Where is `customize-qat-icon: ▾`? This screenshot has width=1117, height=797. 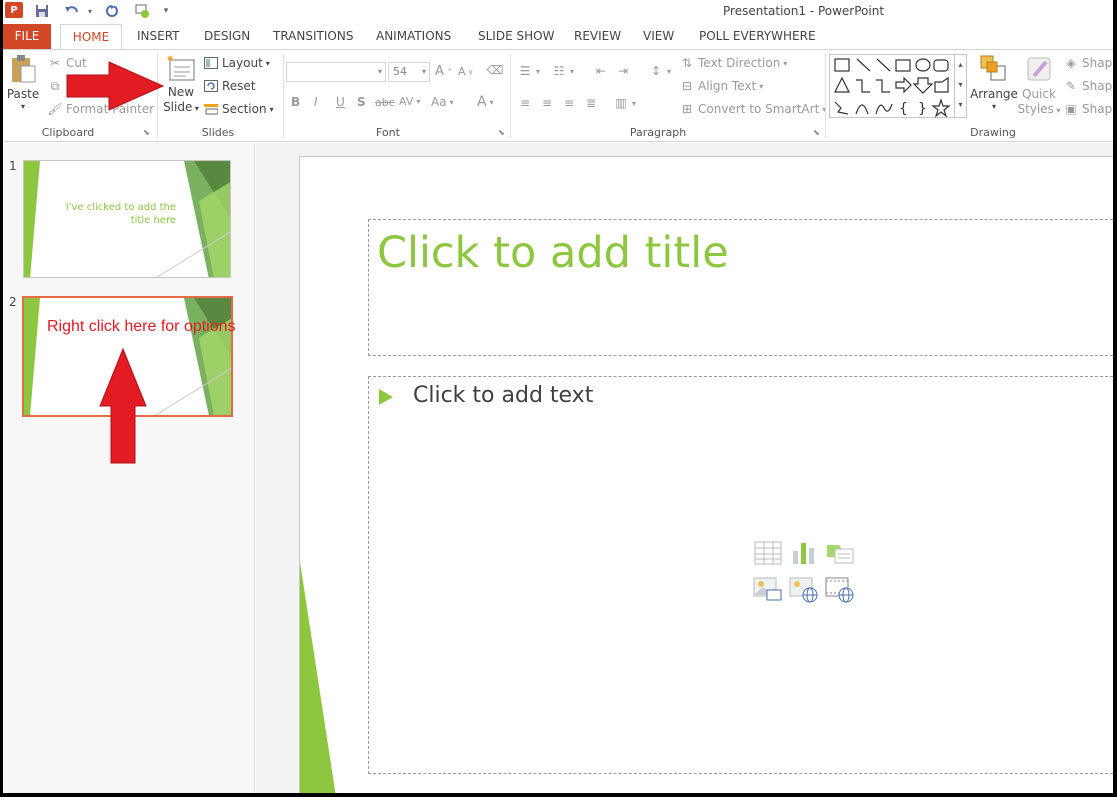 customize-qat-icon: ▾ is located at coordinates (166, 11).